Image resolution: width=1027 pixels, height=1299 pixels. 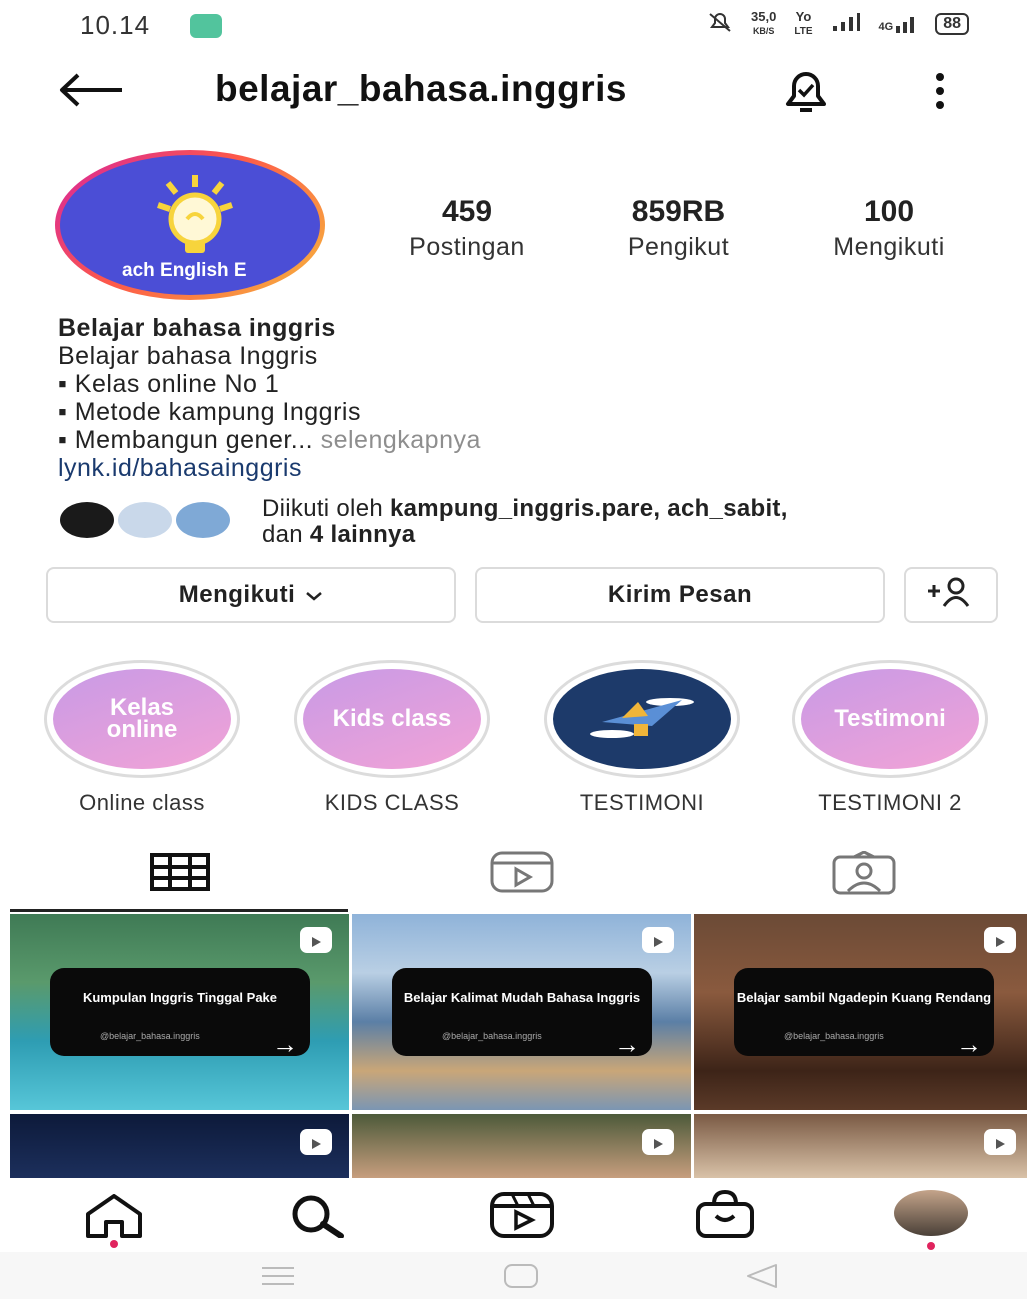 What do you see at coordinates (397, 440) in the screenshot?
I see `see-more-link: selengkapnya` at bounding box center [397, 440].